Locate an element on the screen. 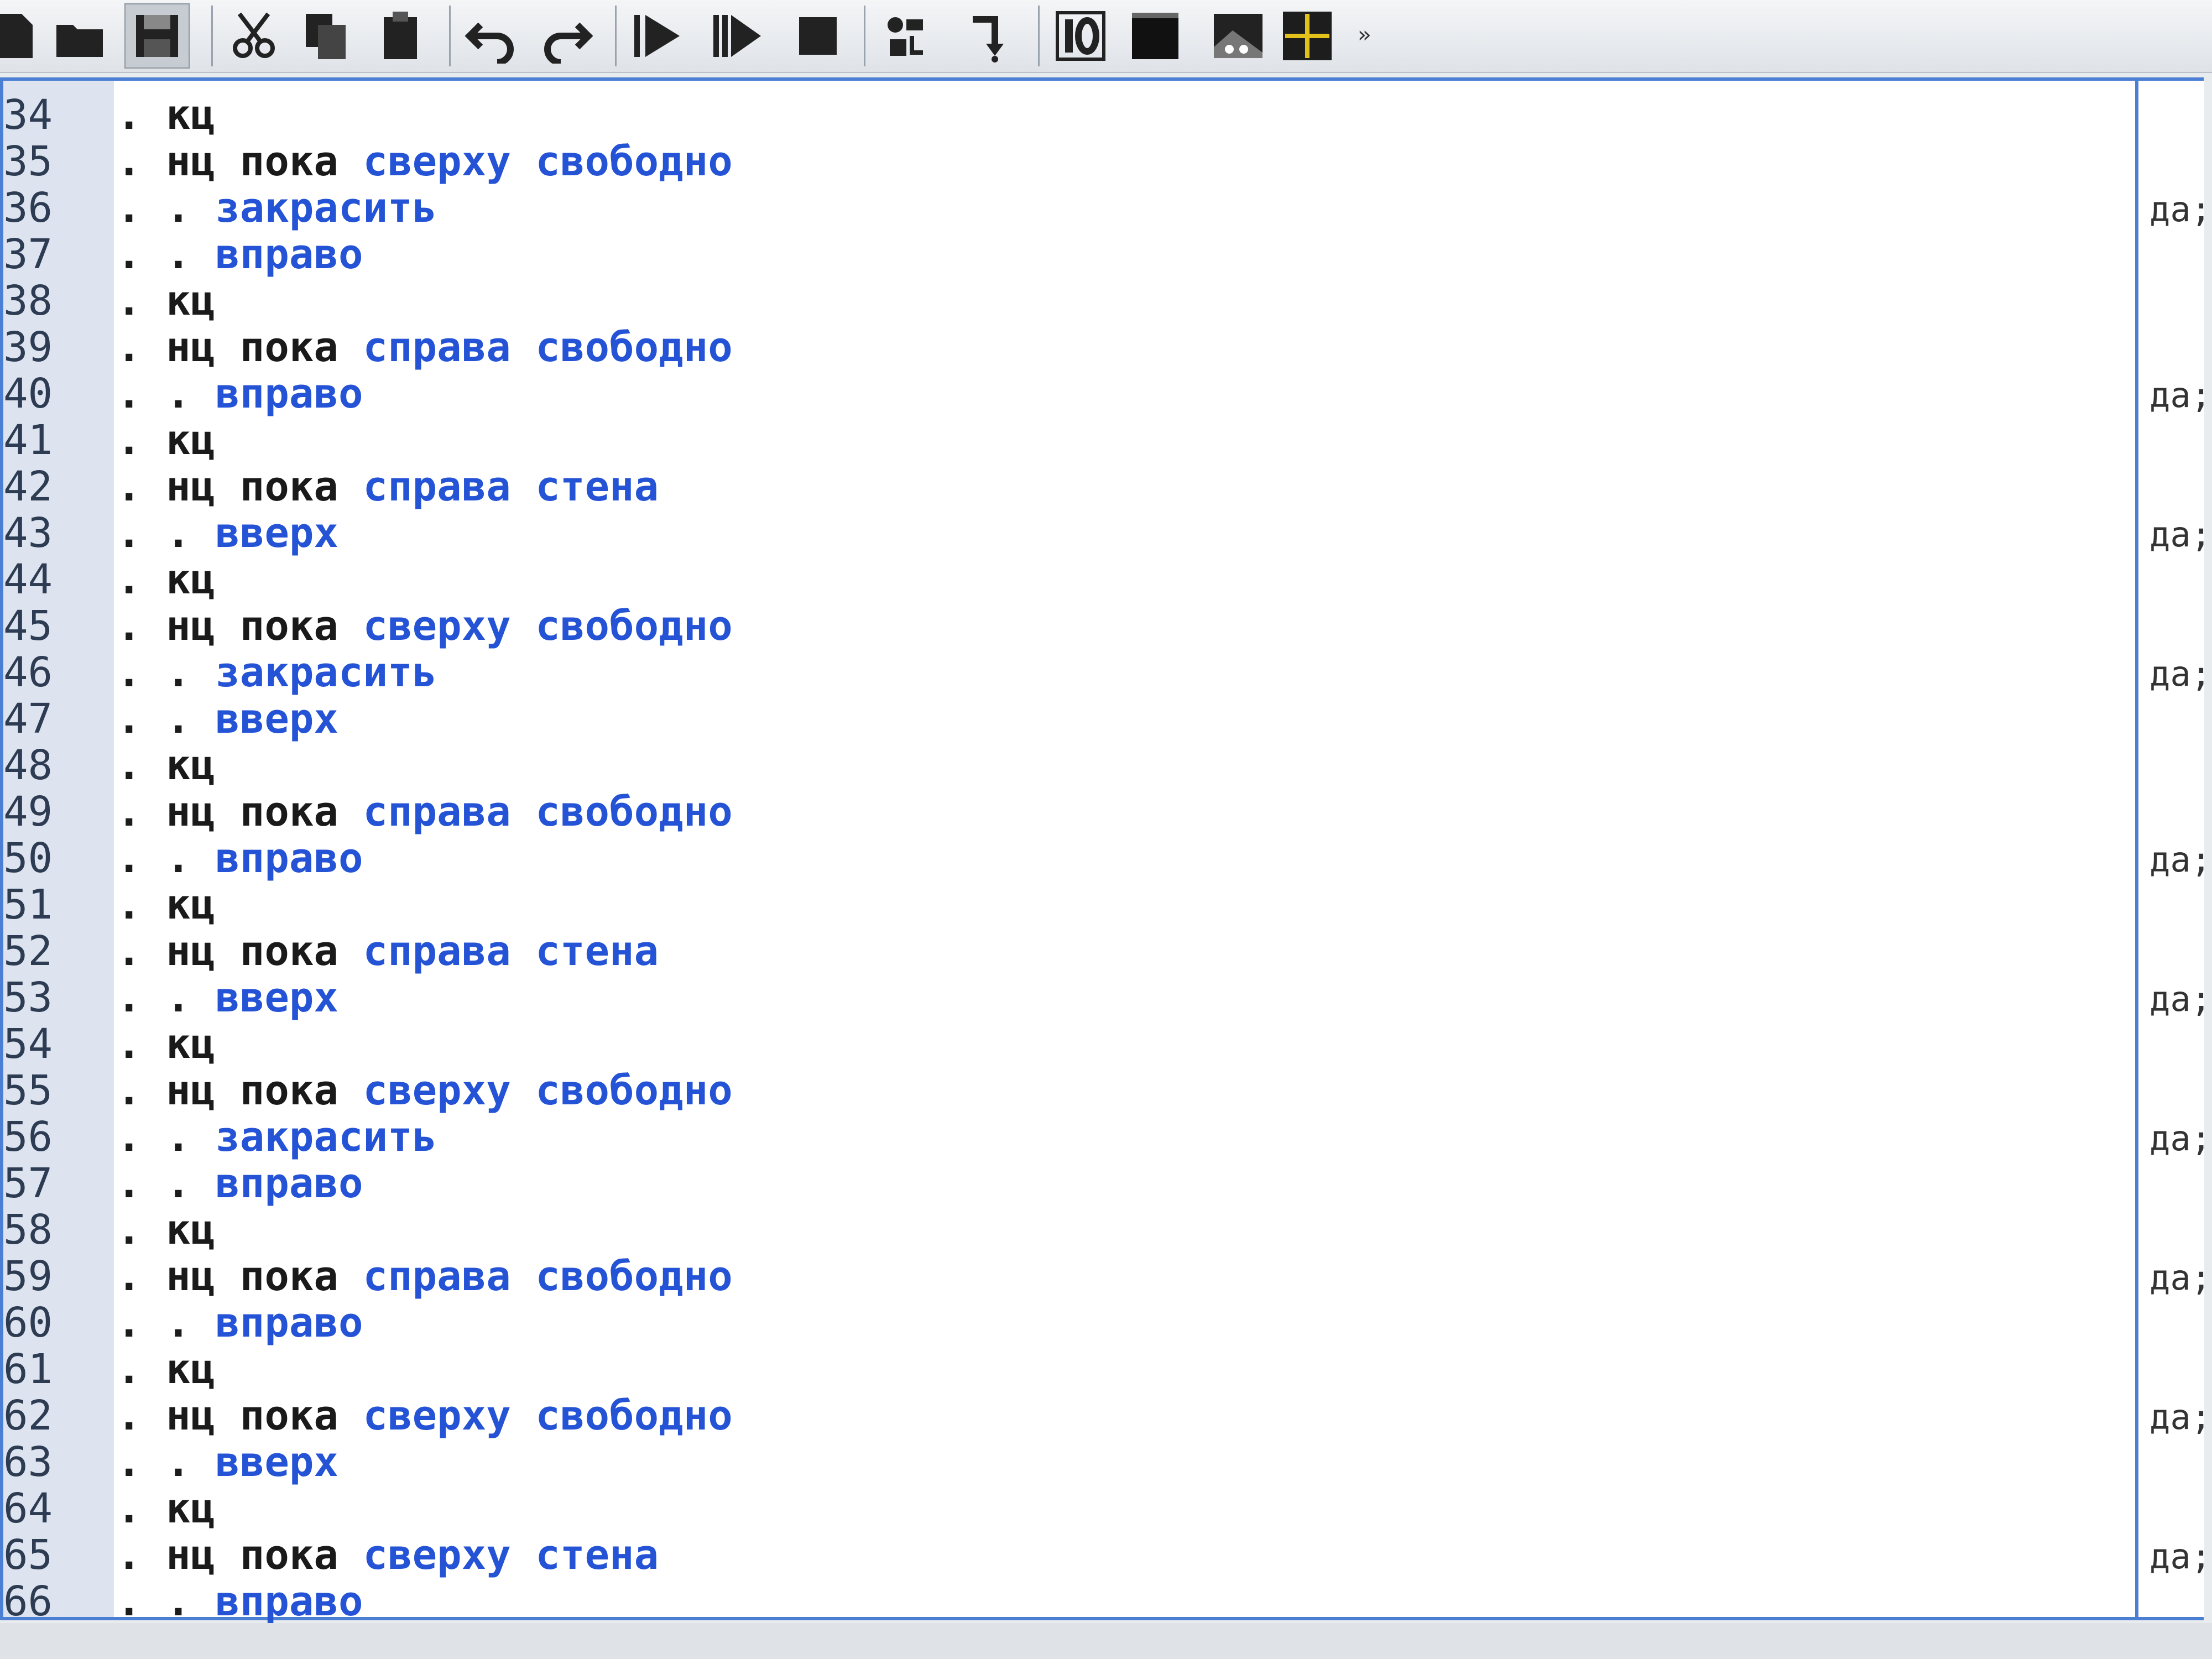  robot-field-icon is located at coordinates (1238, 36).